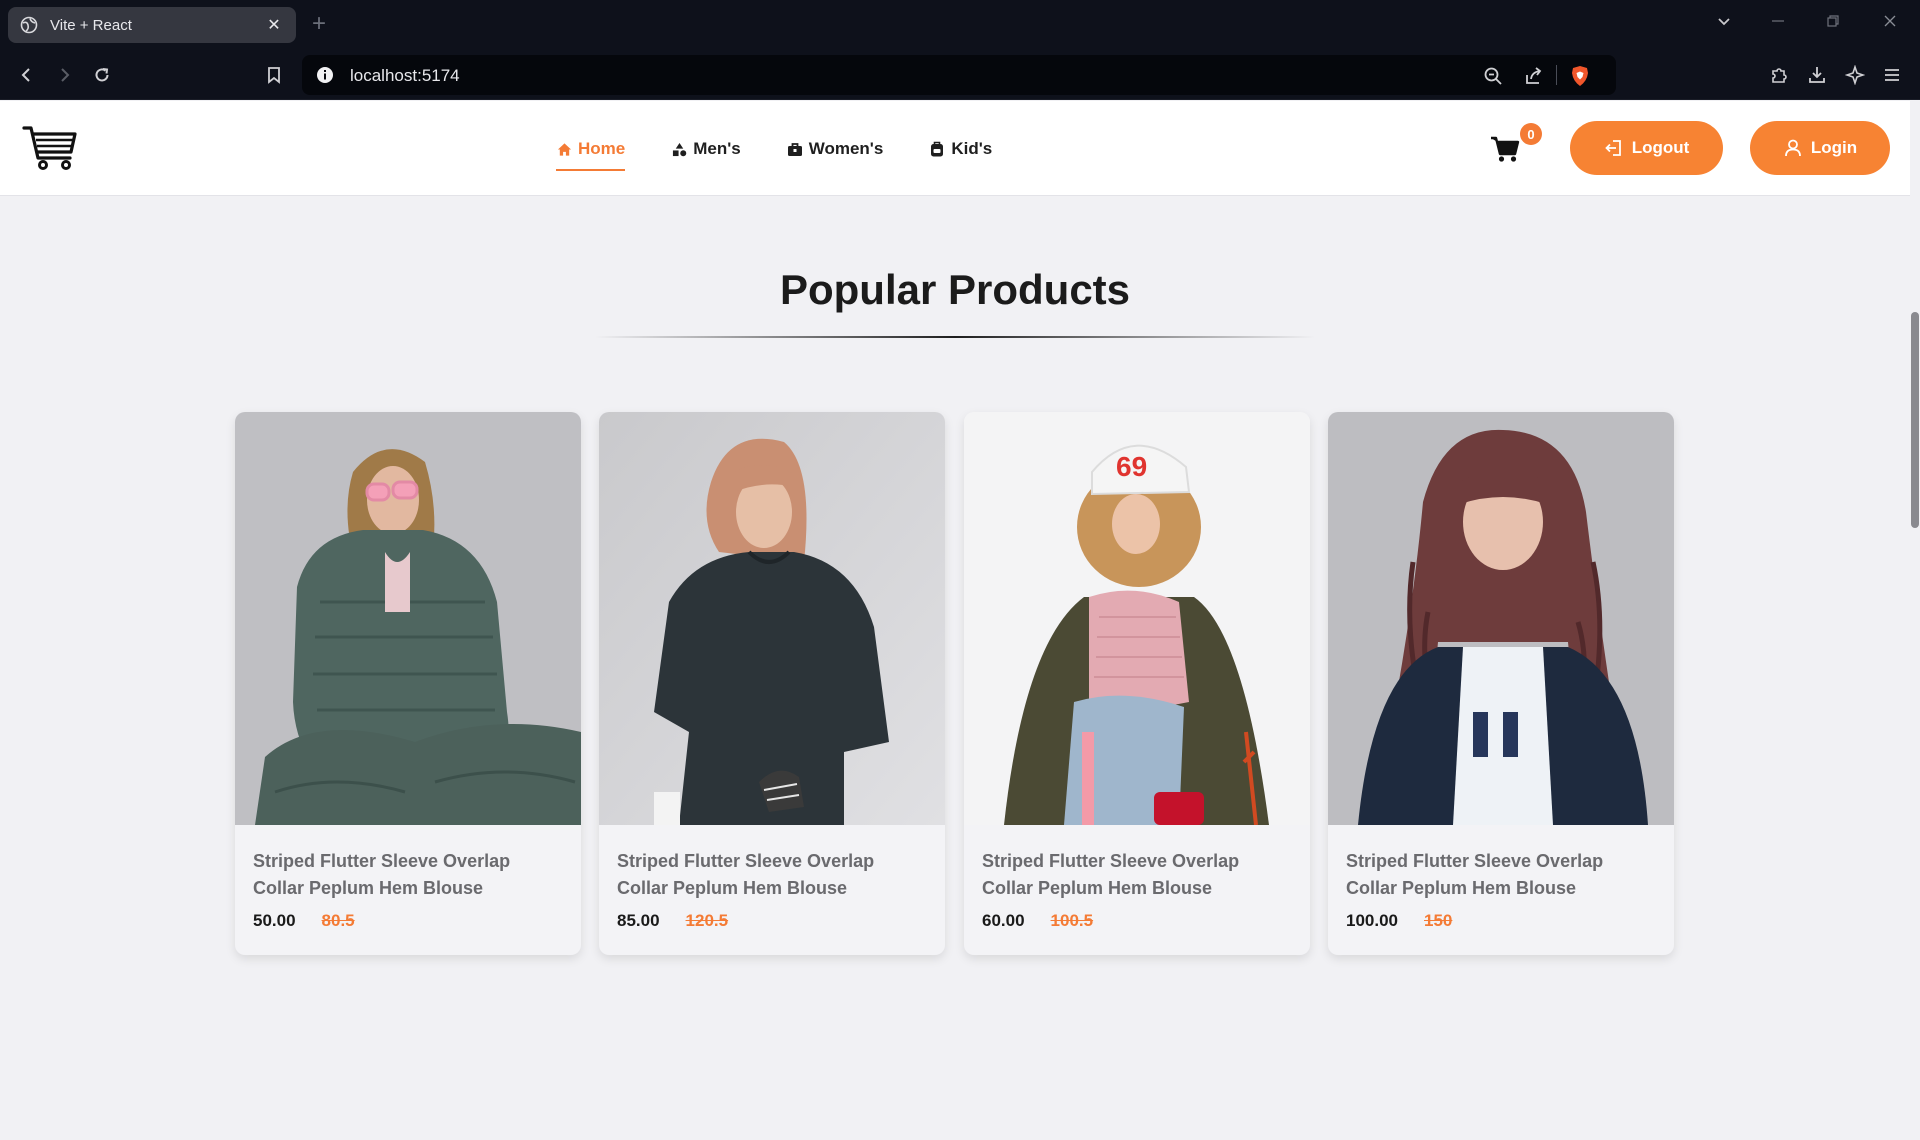 The height and width of the screenshot is (1140, 1920). What do you see at coordinates (1372, 920) in the screenshot?
I see `product-price: 100.00` at bounding box center [1372, 920].